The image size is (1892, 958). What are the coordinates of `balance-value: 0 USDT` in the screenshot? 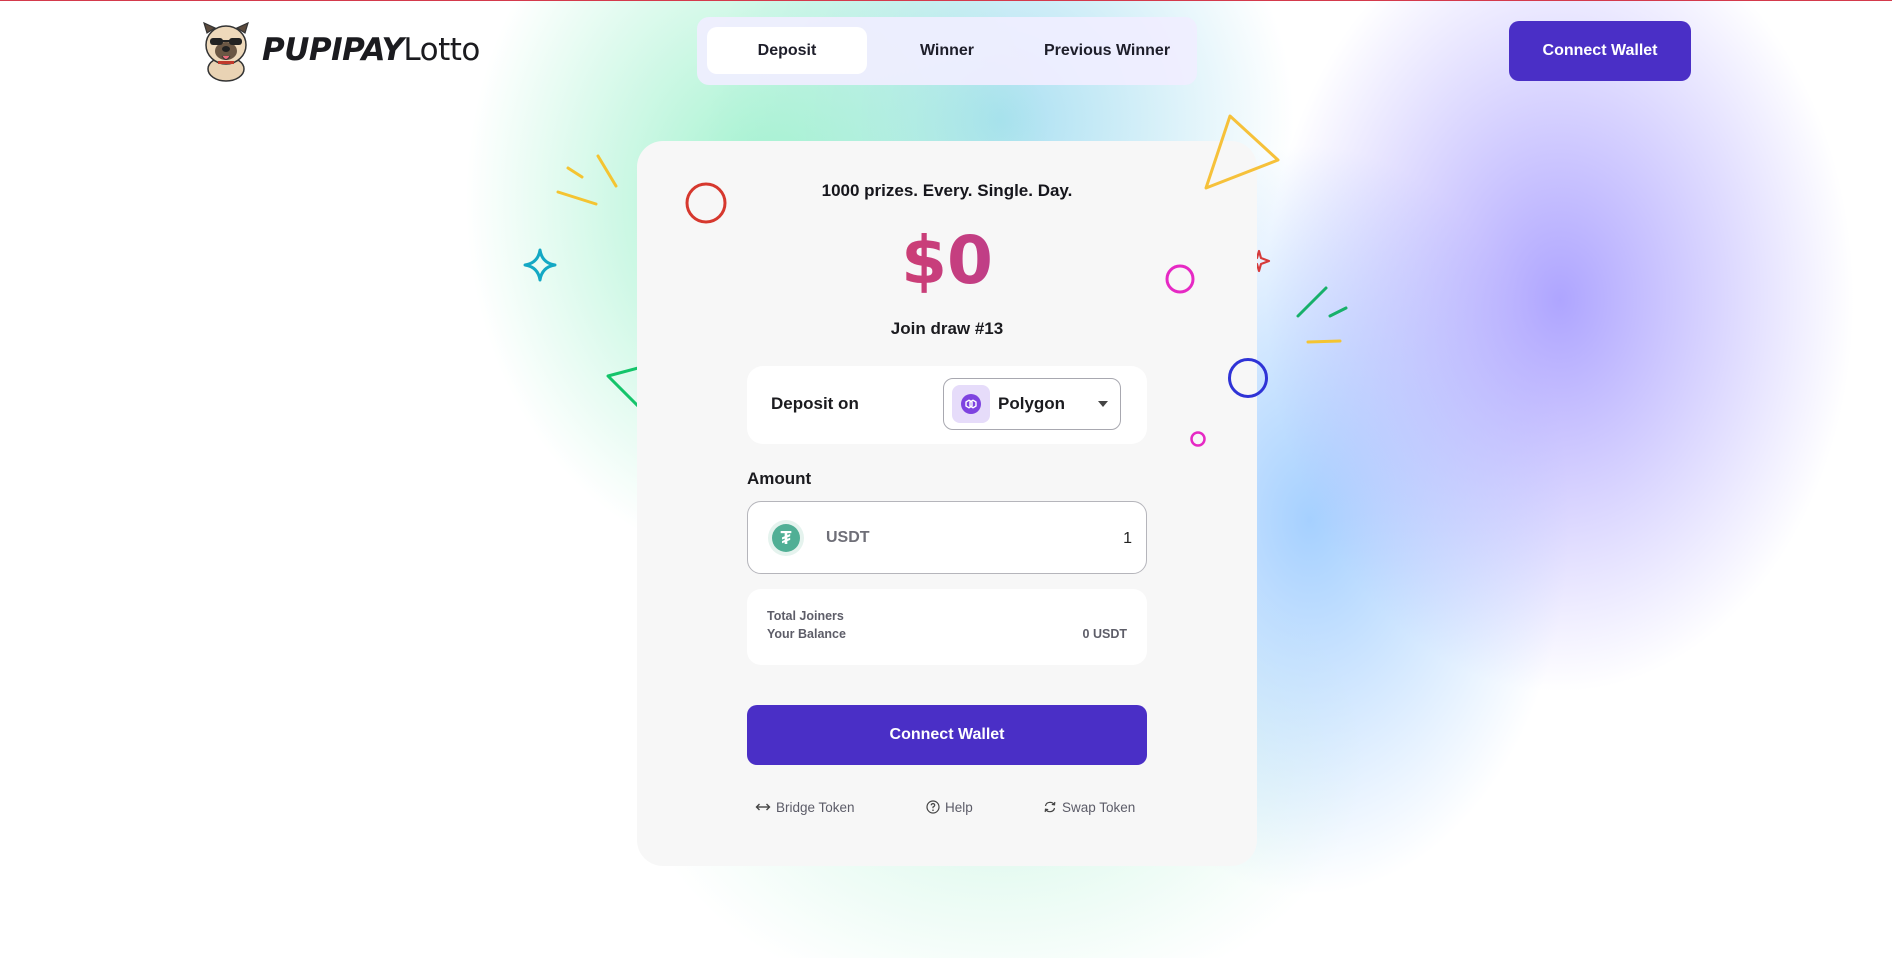 It's located at (1104, 634).